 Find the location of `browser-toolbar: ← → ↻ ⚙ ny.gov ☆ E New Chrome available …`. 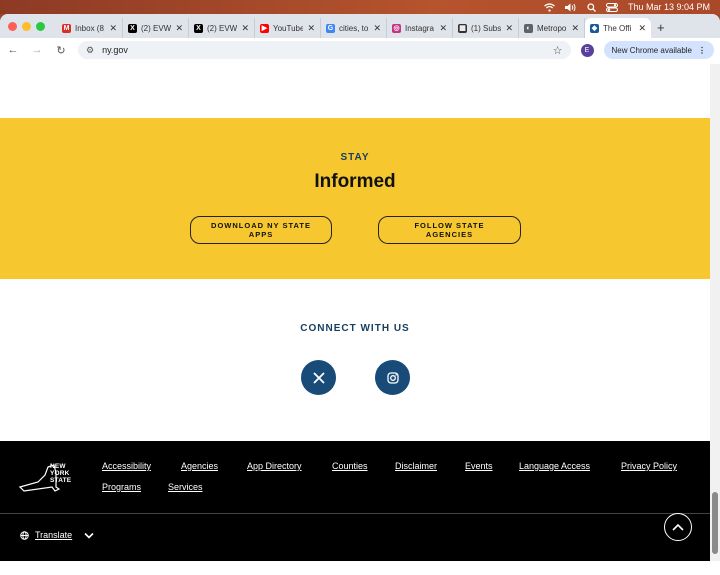

browser-toolbar: ← → ↻ ⚙ ny.gov ☆ E New Chrome available … is located at coordinates (360, 50).